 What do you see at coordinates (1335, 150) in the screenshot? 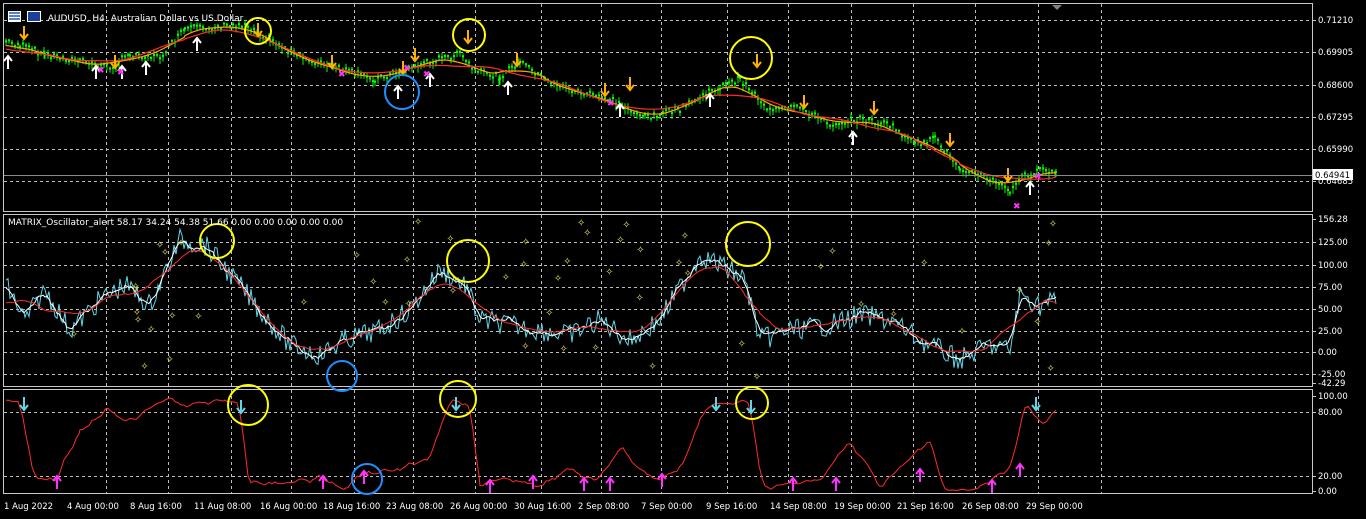
I see `price-axis-label: 0.65990` at bounding box center [1335, 150].